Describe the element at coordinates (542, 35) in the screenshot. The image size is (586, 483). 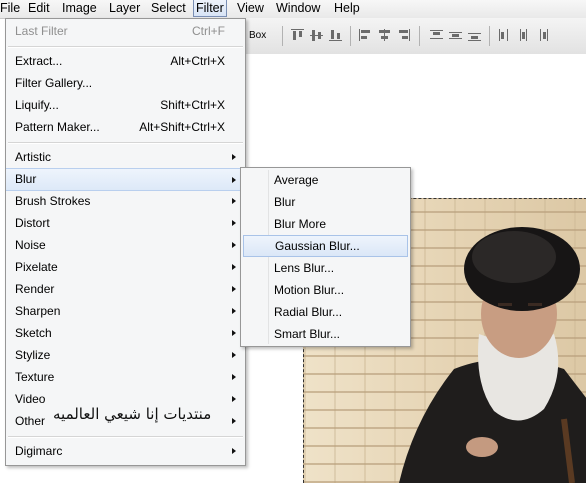
I see `distribute-right-icon` at that location.